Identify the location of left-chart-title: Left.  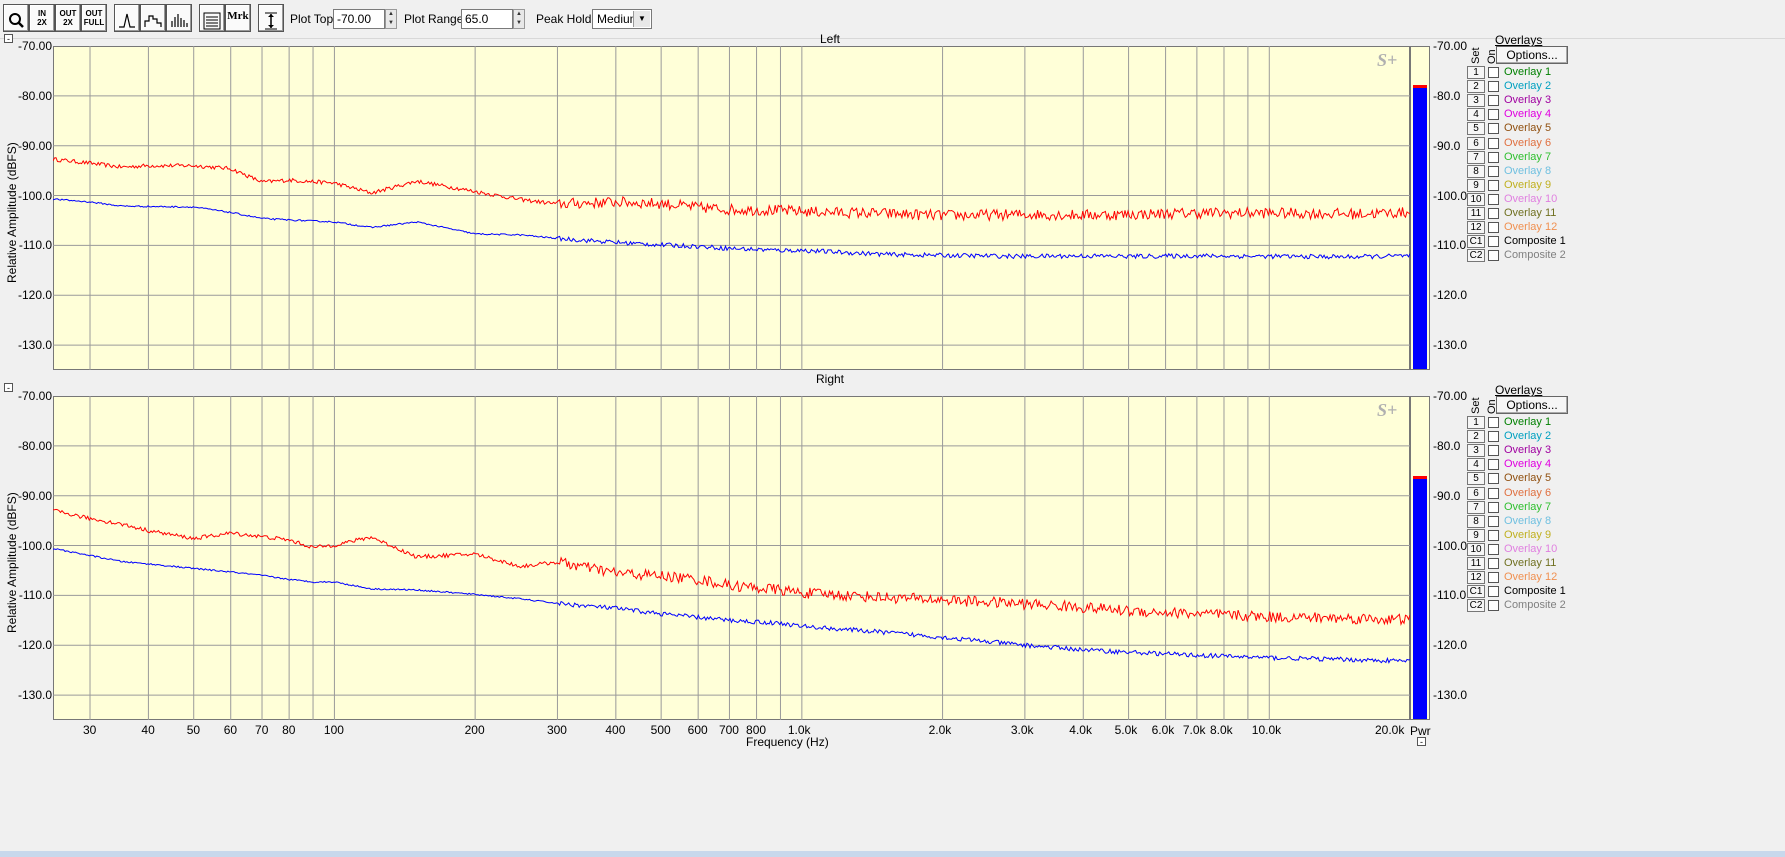
(829, 39).